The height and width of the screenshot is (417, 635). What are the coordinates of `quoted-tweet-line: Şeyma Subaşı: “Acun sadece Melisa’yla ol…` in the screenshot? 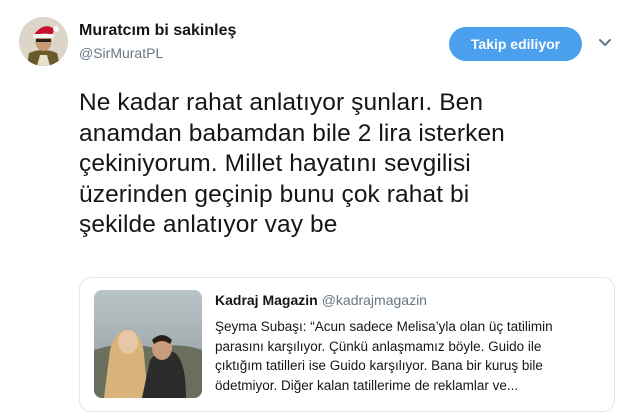 It's located at (384, 326).